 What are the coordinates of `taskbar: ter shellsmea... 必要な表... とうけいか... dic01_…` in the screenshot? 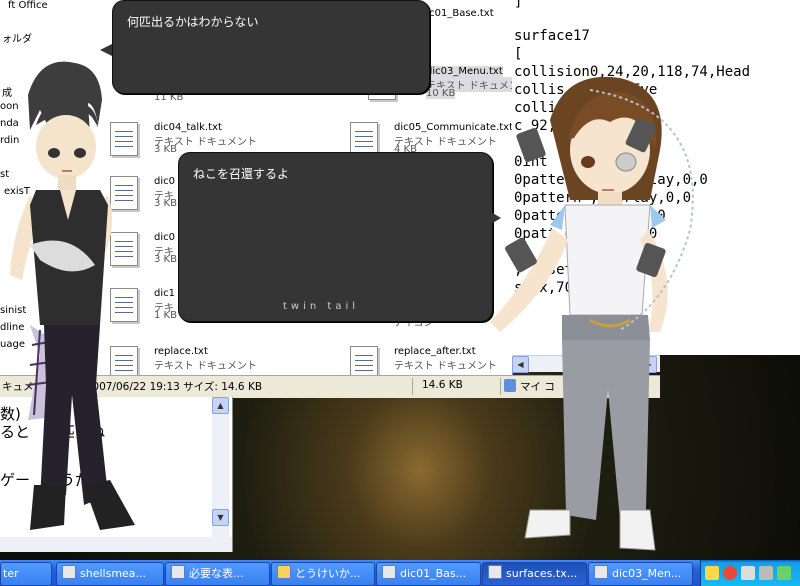 It's located at (400, 573).